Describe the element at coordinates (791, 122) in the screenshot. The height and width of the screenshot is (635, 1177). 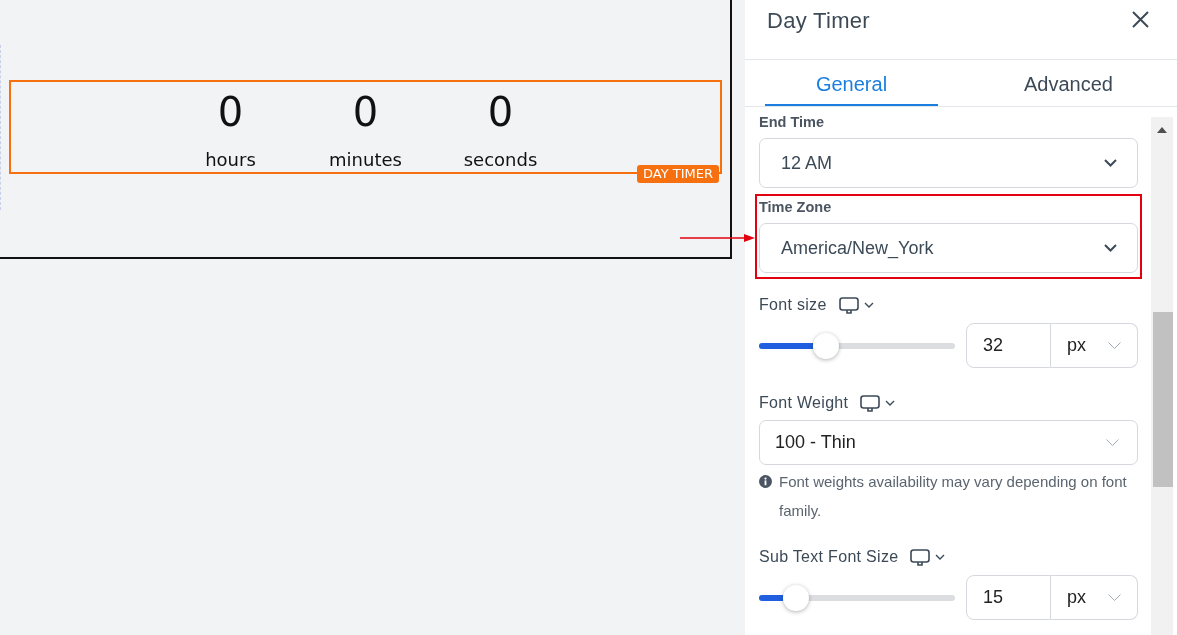
I see `field-label: End Time` at that location.